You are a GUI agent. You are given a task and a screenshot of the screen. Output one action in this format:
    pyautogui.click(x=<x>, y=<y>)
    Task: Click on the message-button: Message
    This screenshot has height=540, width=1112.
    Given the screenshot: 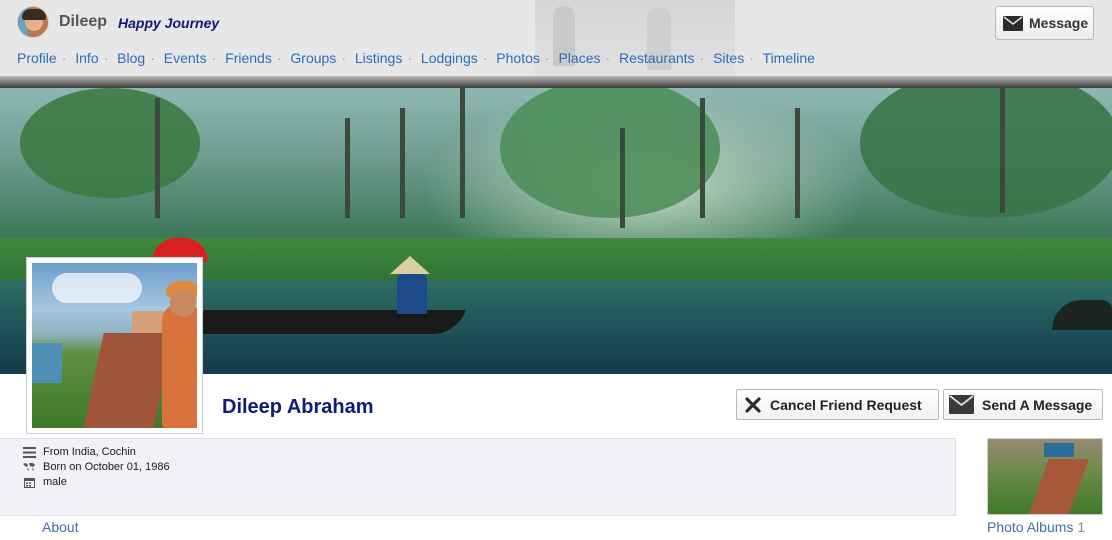 What is the action you would take?
    pyautogui.click(x=1044, y=23)
    